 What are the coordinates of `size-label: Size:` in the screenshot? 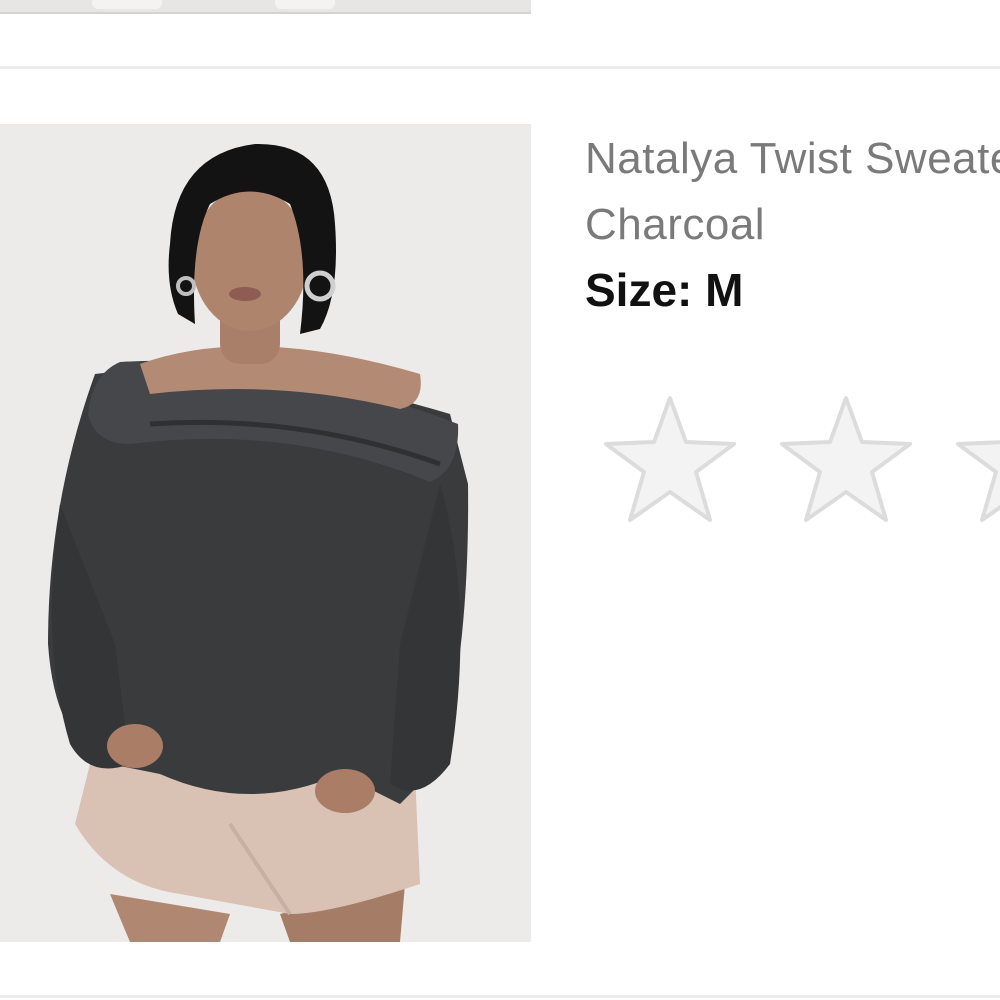 It's located at (639, 290).